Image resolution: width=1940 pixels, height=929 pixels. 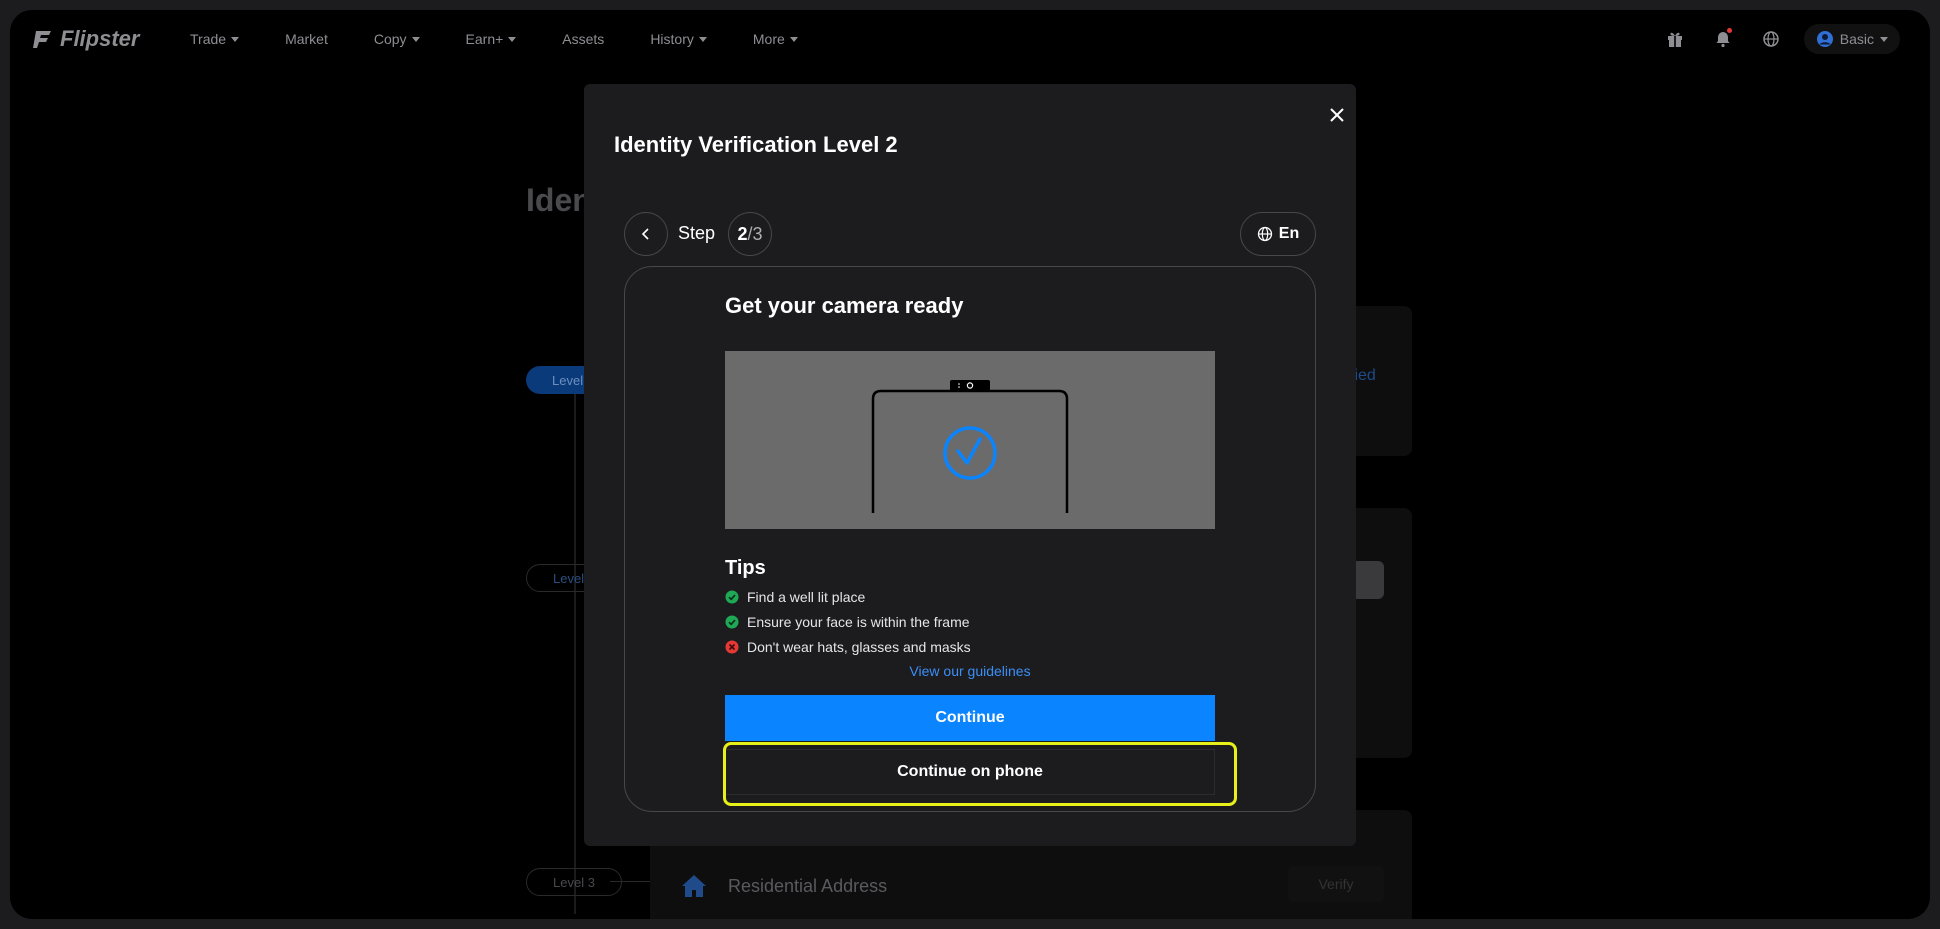 I want to click on nav-item-trade: Trade, so click(x=215, y=39).